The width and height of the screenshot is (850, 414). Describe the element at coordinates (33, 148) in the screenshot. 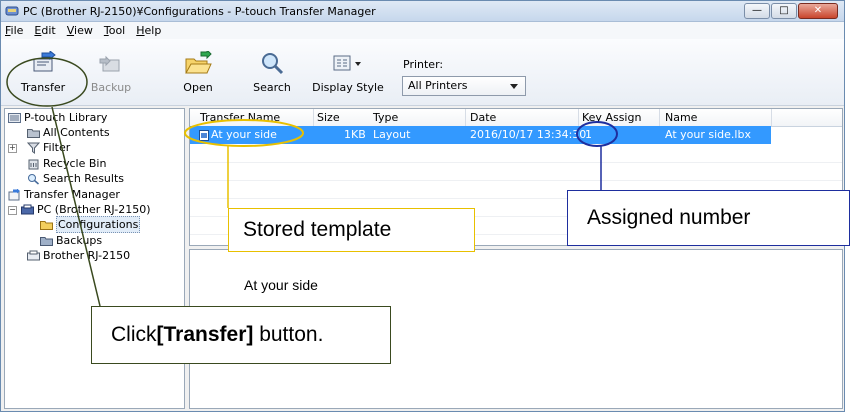

I see `filter-icon` at that location.